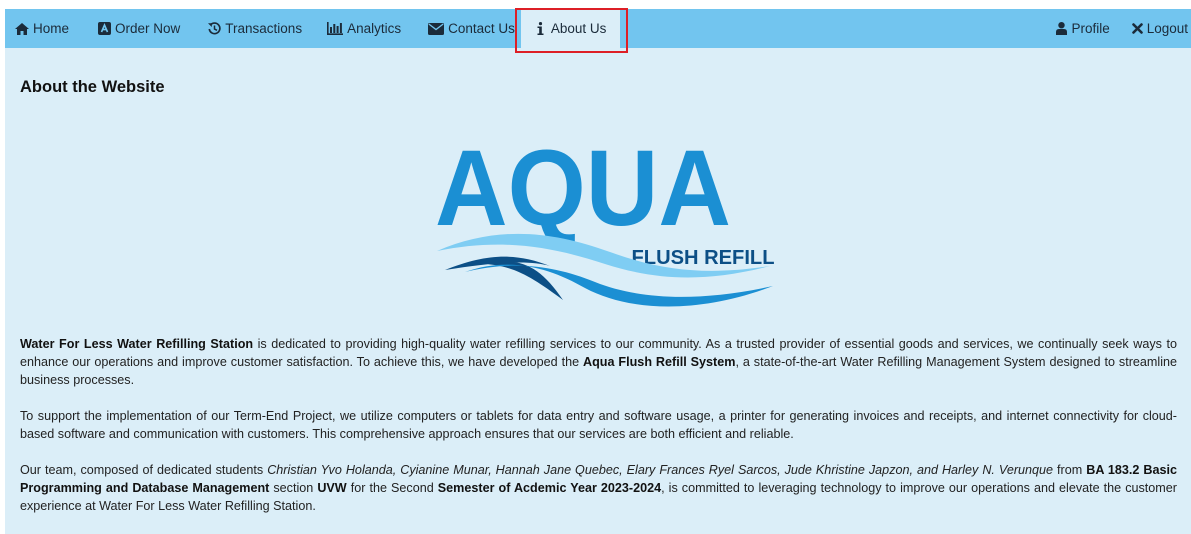 The image size is (1191, 534). What do you see at coordinates (504, 278) in the screenshot?
I see `logo-wave-dark` at bounding box center [504, 278].